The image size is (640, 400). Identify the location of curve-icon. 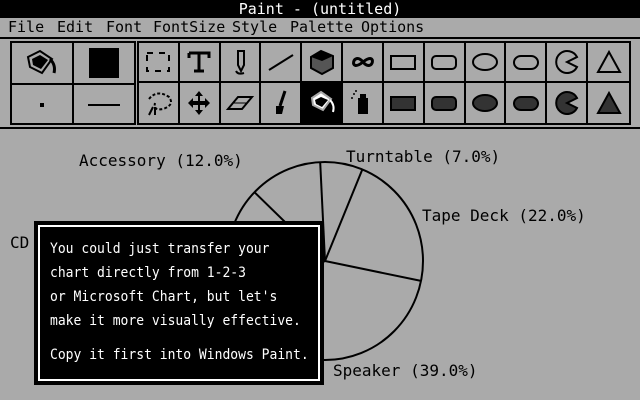
(363, 63).